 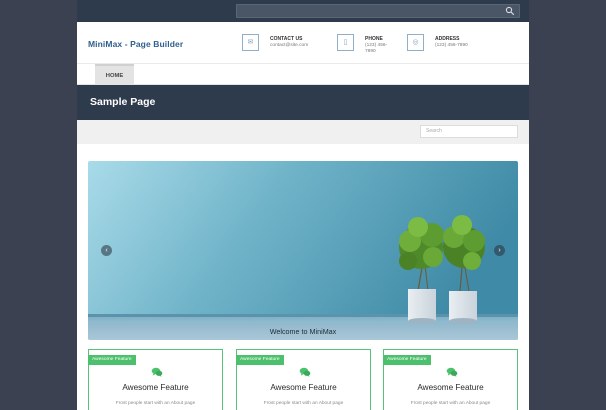 I want to click on page-title: Sample Page, so click(x=123, y=102).